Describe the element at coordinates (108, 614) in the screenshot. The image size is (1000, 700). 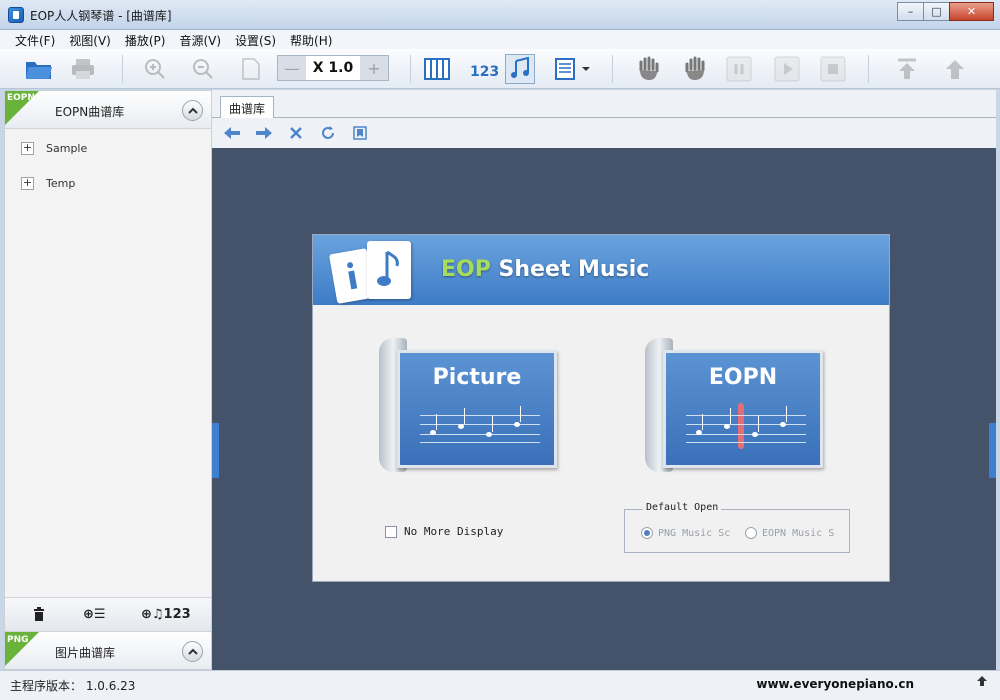
I see `library-footer: ⊕☰ ⊕♫123` at that location.